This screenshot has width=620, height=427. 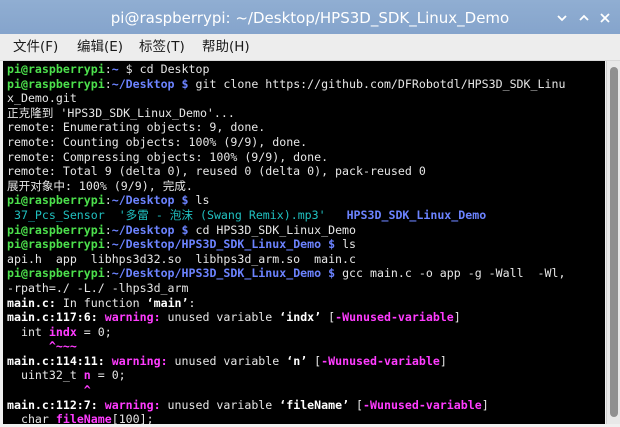 I want to click on terminal-text-span: main.c:, so click(x=31, y=302).